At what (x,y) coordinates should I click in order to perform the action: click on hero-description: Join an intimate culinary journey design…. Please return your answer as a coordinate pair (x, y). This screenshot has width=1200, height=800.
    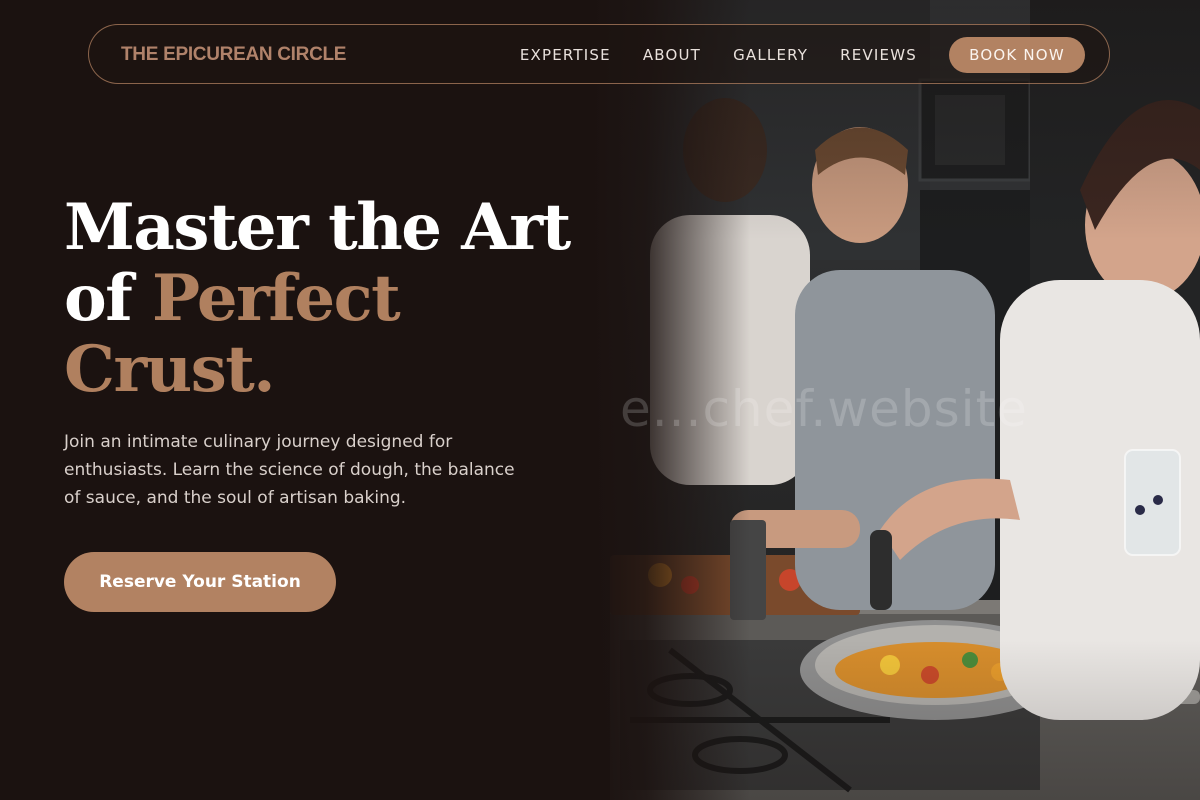
    Looking at the image, I should click on (289, 470).